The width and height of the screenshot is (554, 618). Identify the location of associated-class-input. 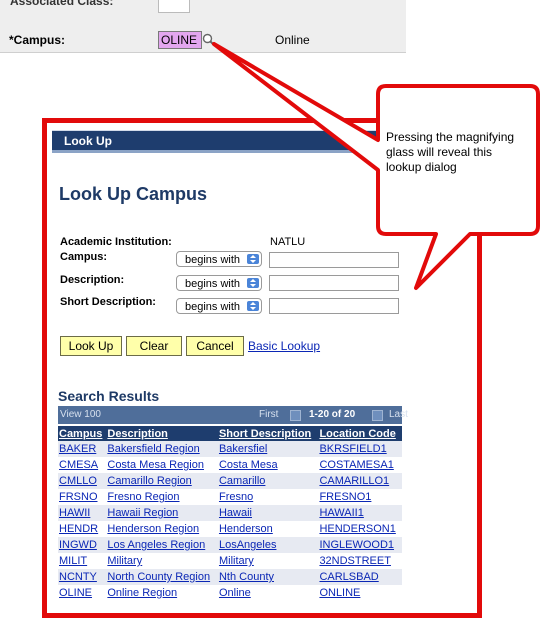
(174, 6).